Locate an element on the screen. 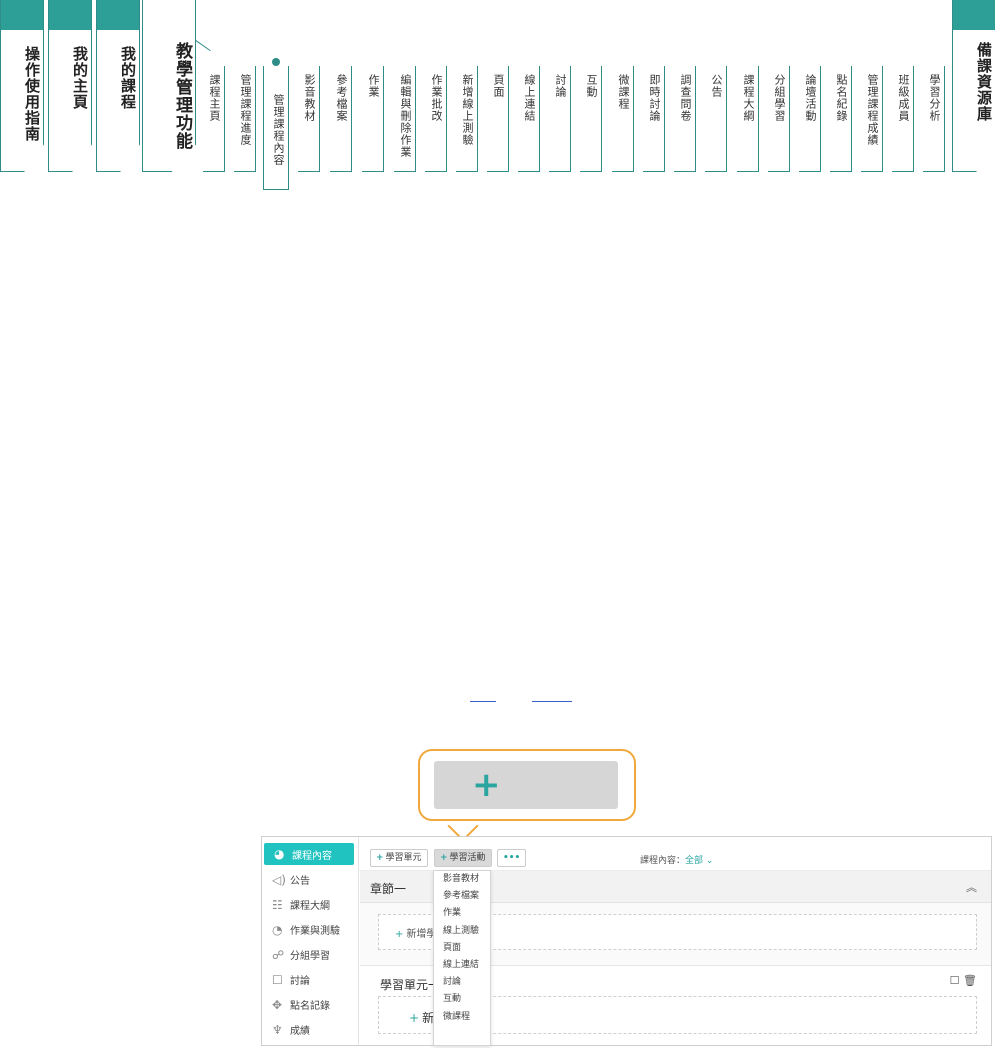 Image resolution: width=995 pixels, height=1048 pixels. sub-nav-item: 課程大綱 is located at coordinates (748, 119).